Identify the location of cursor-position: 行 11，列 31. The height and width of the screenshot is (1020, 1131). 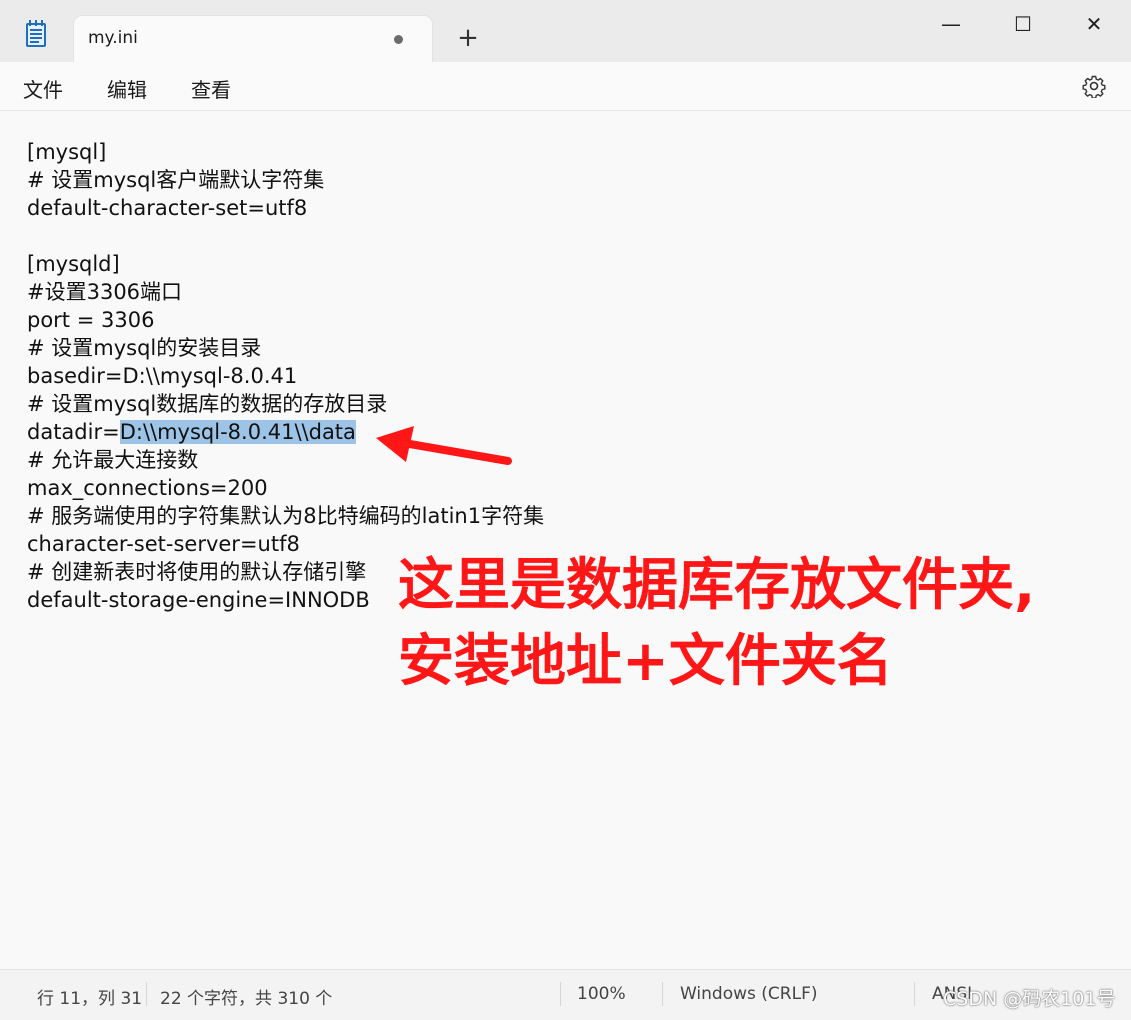
(90, 999).